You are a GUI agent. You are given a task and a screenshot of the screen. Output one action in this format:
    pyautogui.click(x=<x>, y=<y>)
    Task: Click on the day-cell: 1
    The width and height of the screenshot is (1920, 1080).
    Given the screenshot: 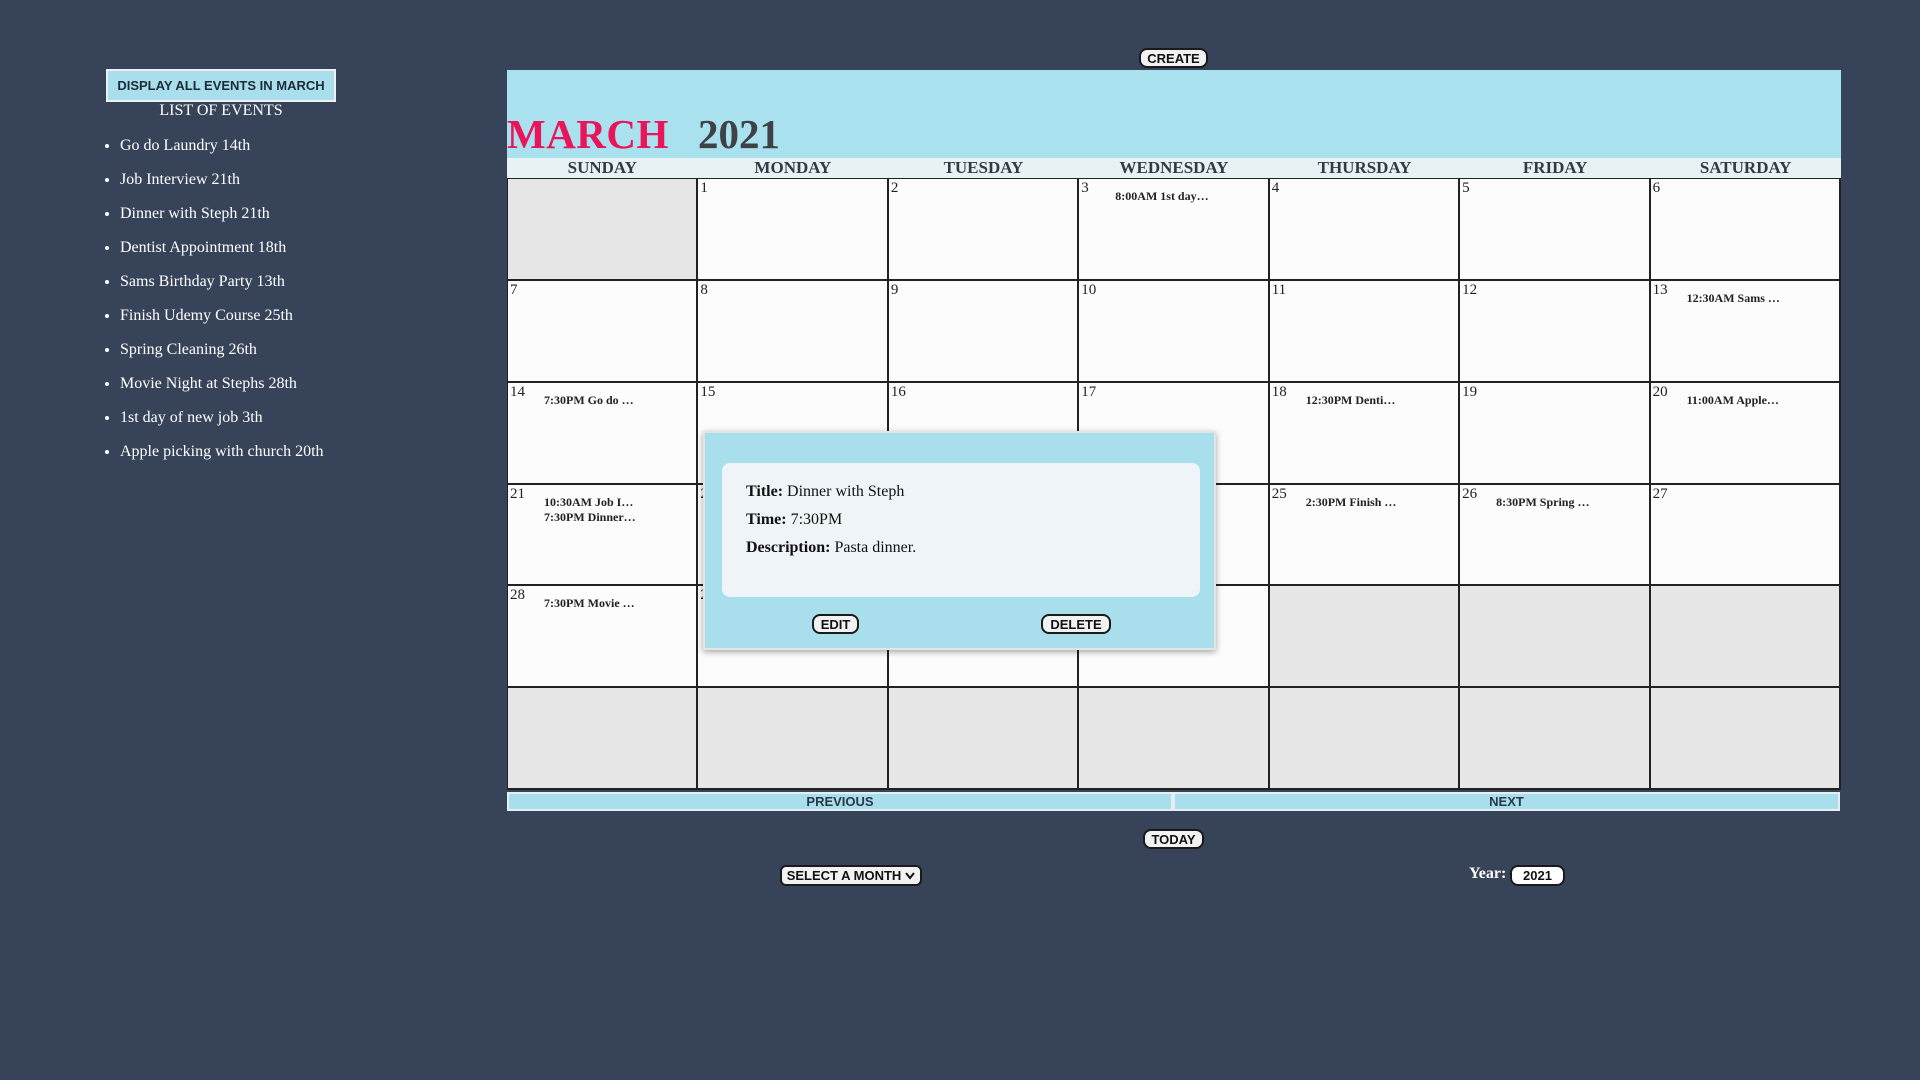 What is the action you would take?
    pyautogui.click(x=793, y=230)
    